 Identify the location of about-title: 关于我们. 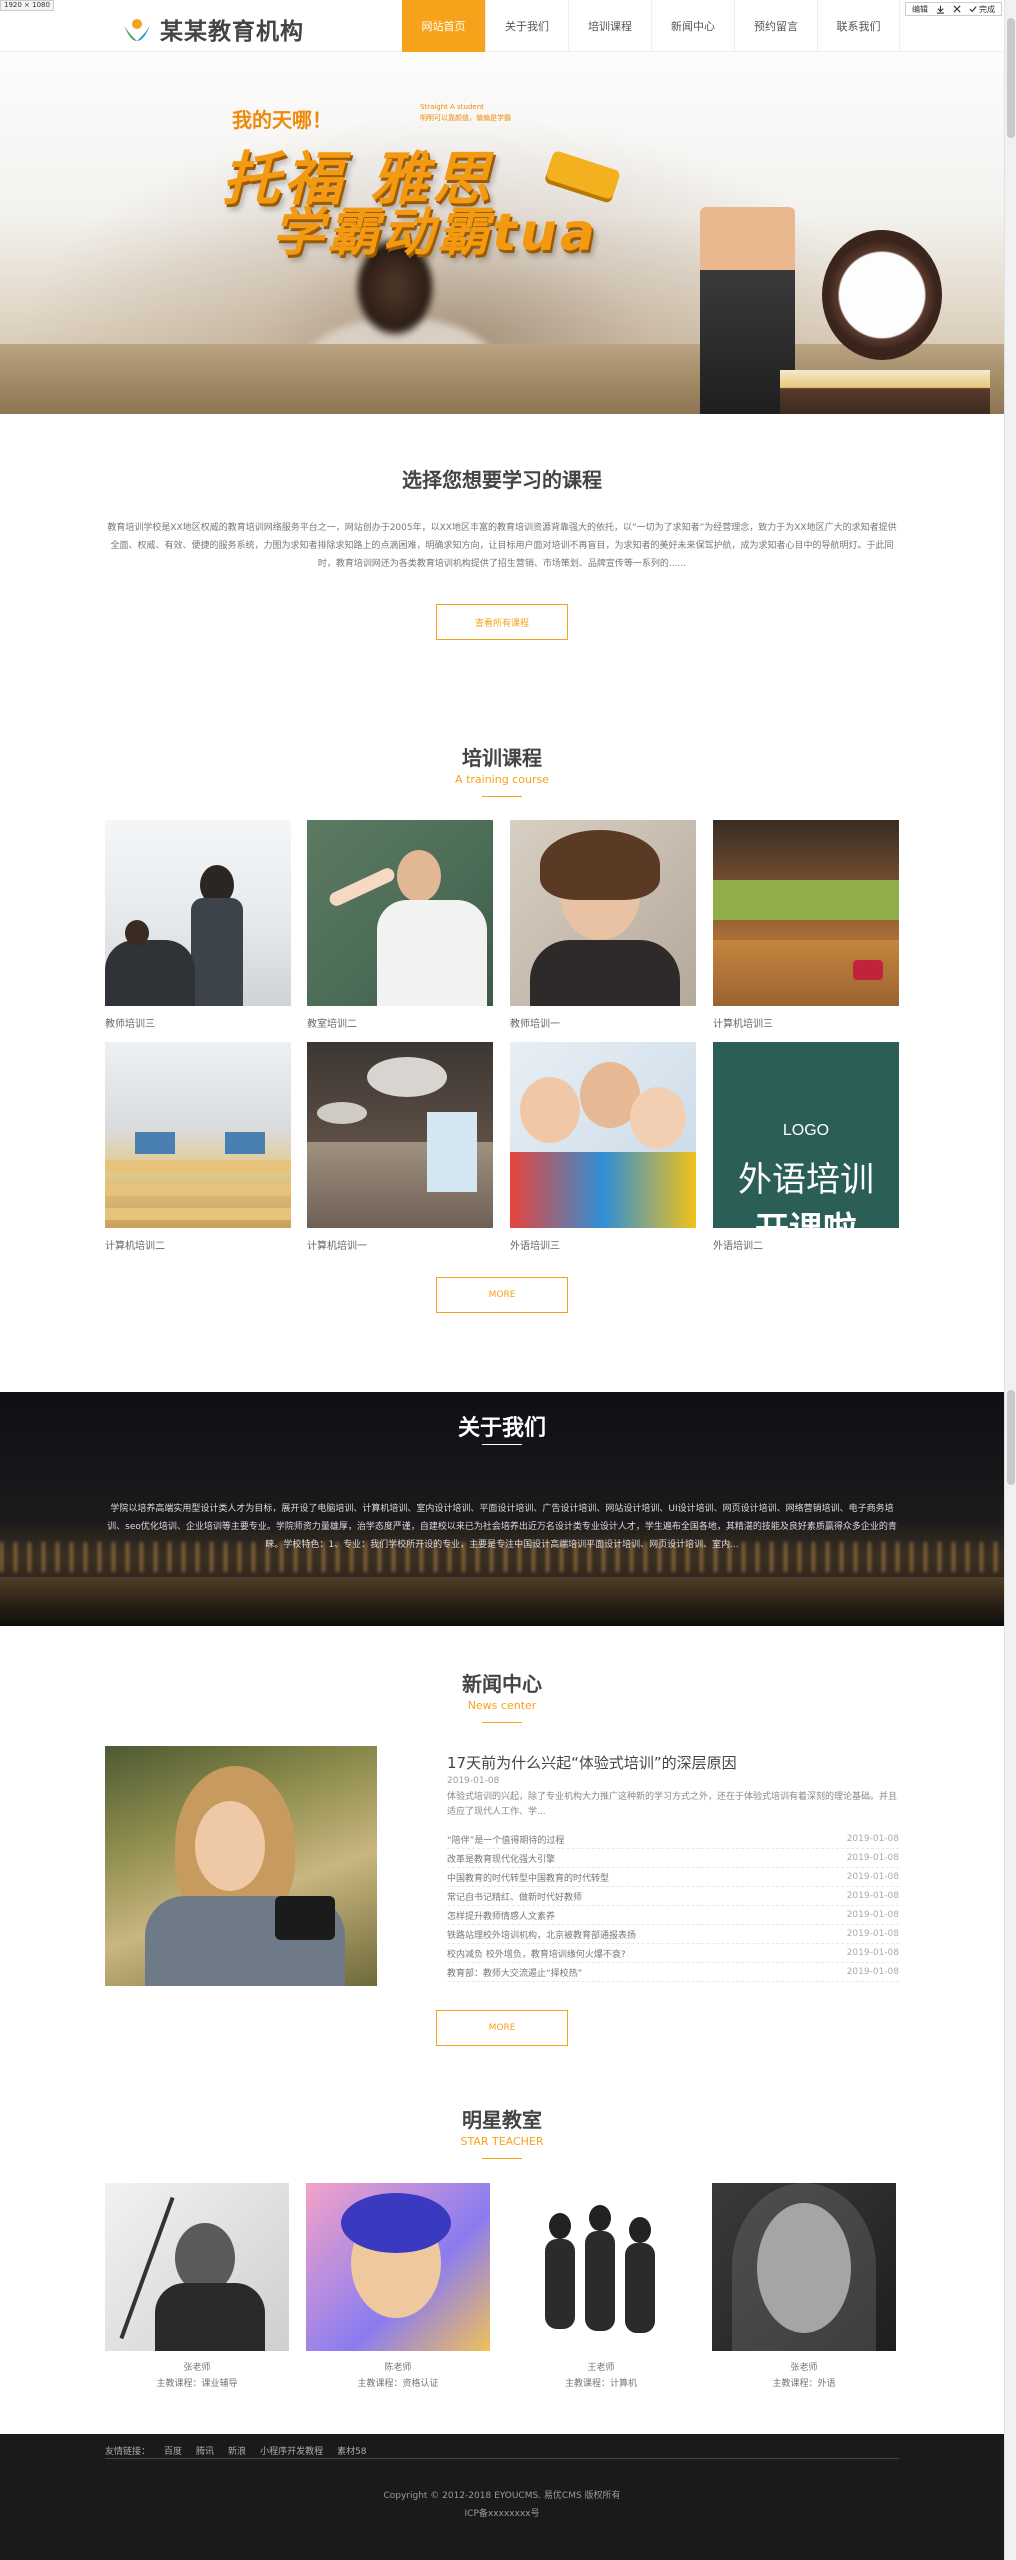
(501, 1428).